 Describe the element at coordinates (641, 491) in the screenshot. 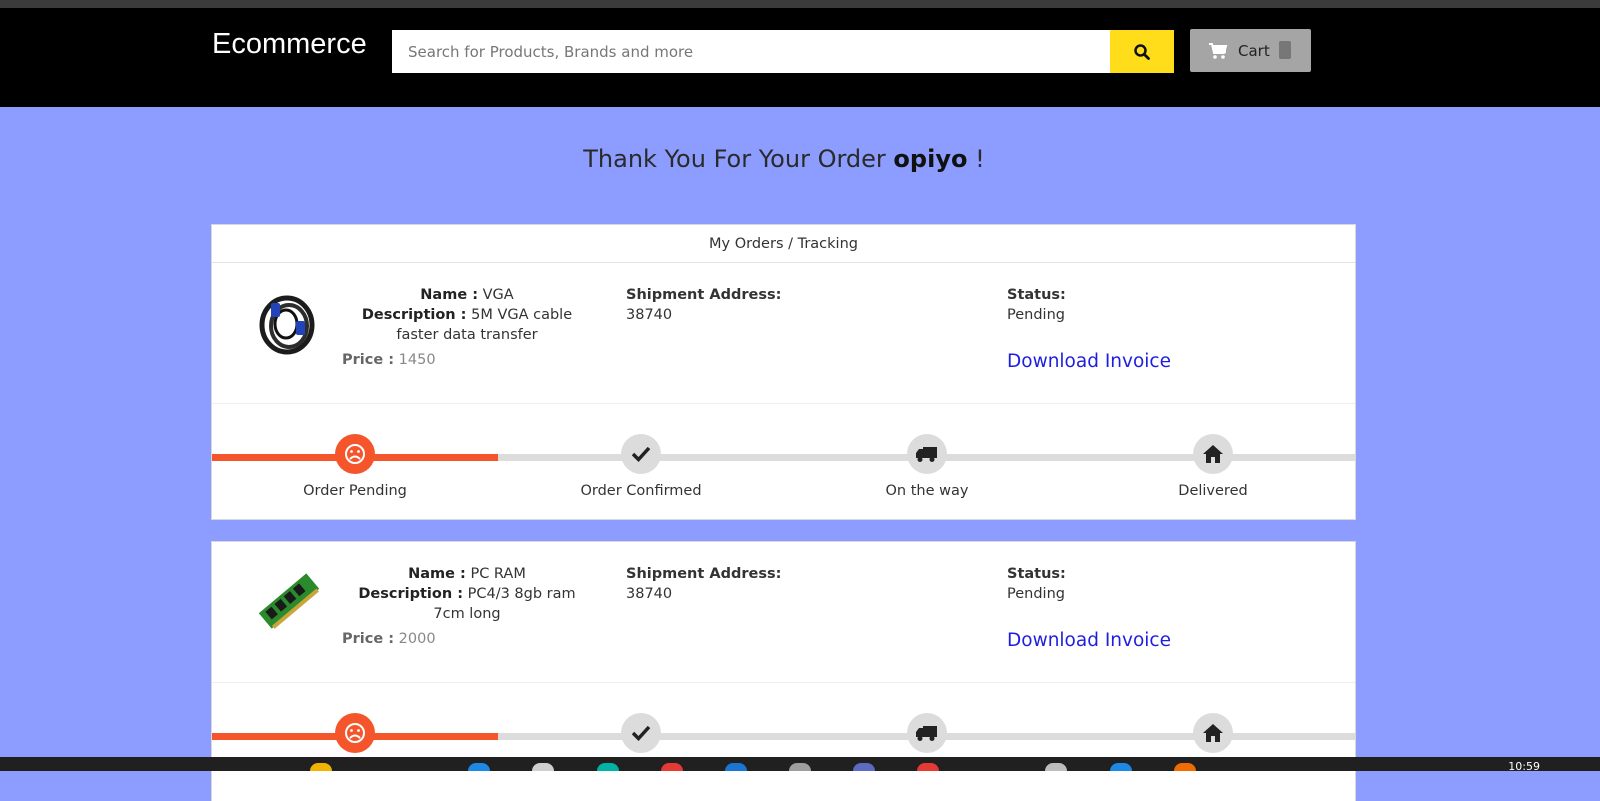

I see `step-label-order-confirmed: Order Confirmed` at that location.